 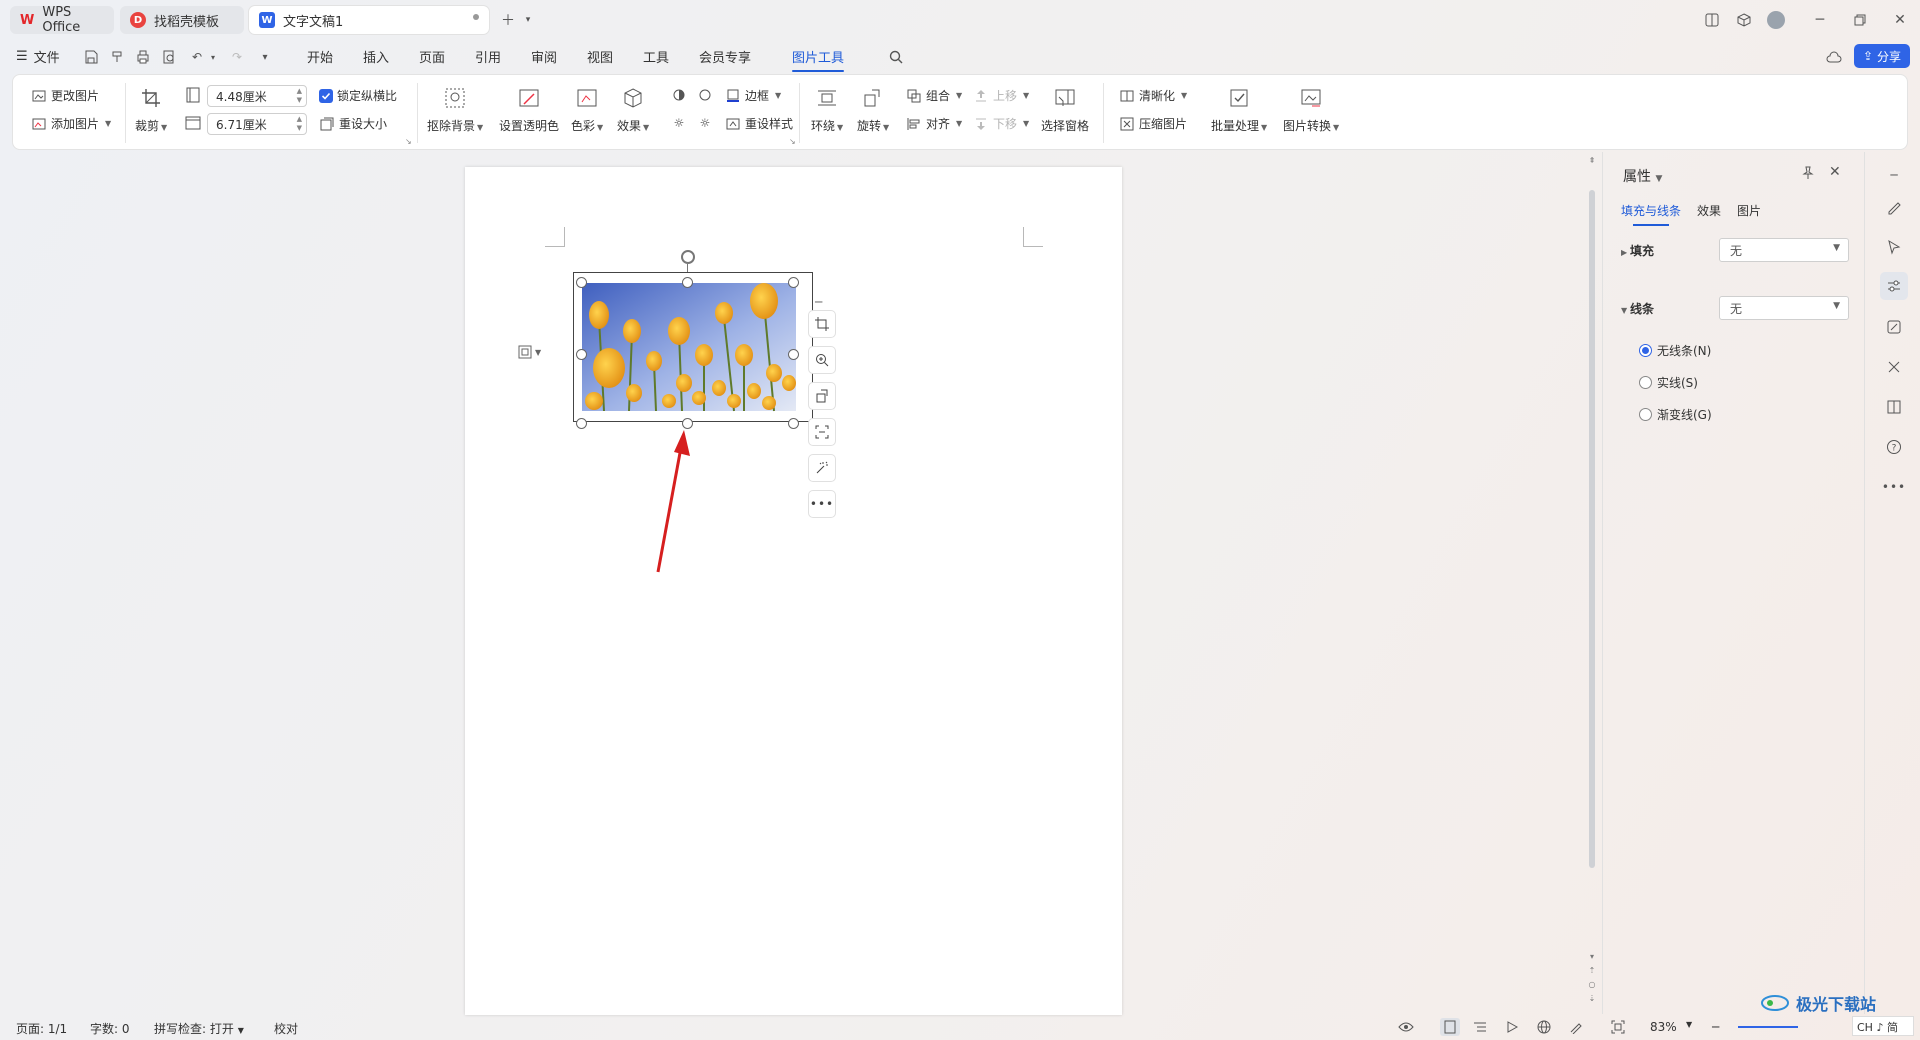 What do you see at coordinates (792, 141) in the screenshot?
I see `style-dialog-launcher-icon: ↘` at bounding box center [792, 141].